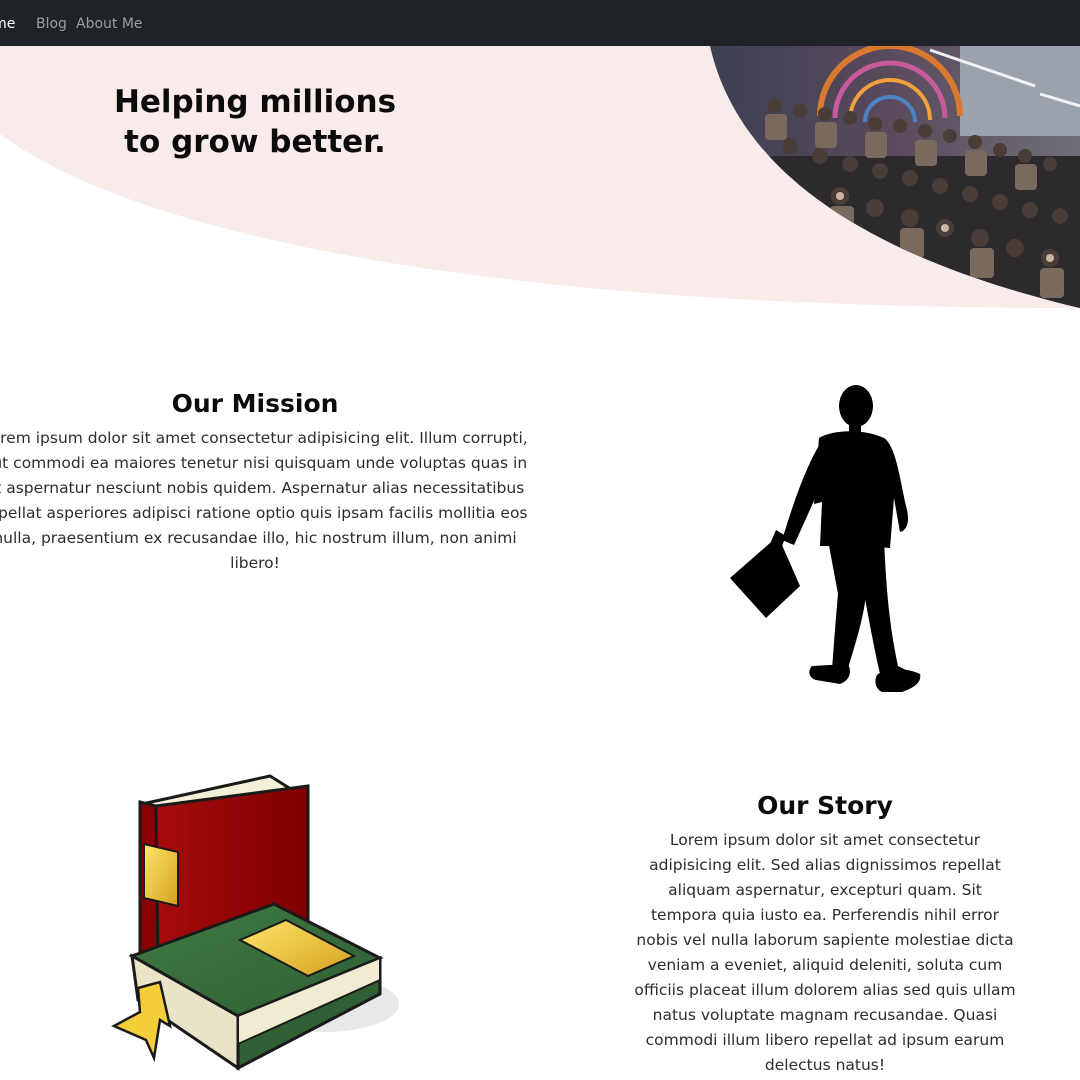 The image size is (1080, 1080). I want to click on mission-title: Our Mission, so click(255, 403).